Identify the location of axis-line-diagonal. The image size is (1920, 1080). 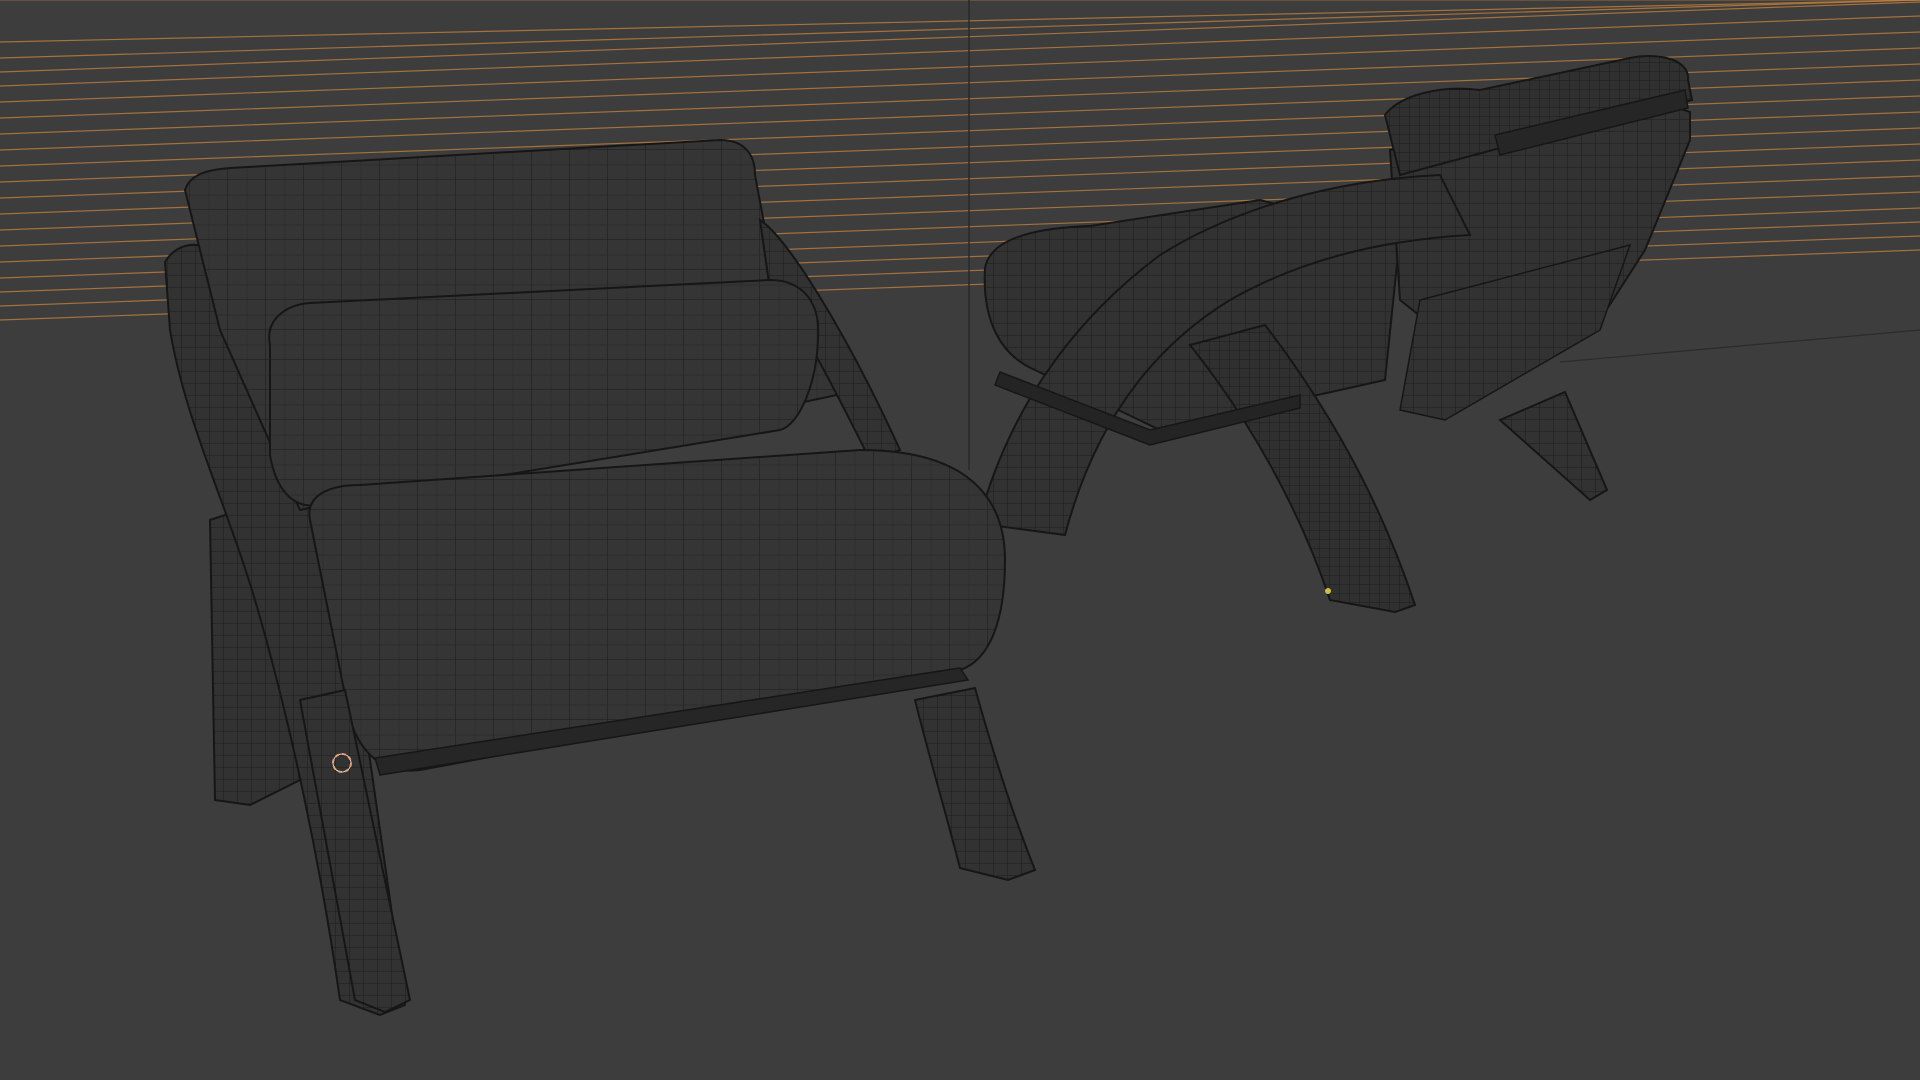
(1739, 346).